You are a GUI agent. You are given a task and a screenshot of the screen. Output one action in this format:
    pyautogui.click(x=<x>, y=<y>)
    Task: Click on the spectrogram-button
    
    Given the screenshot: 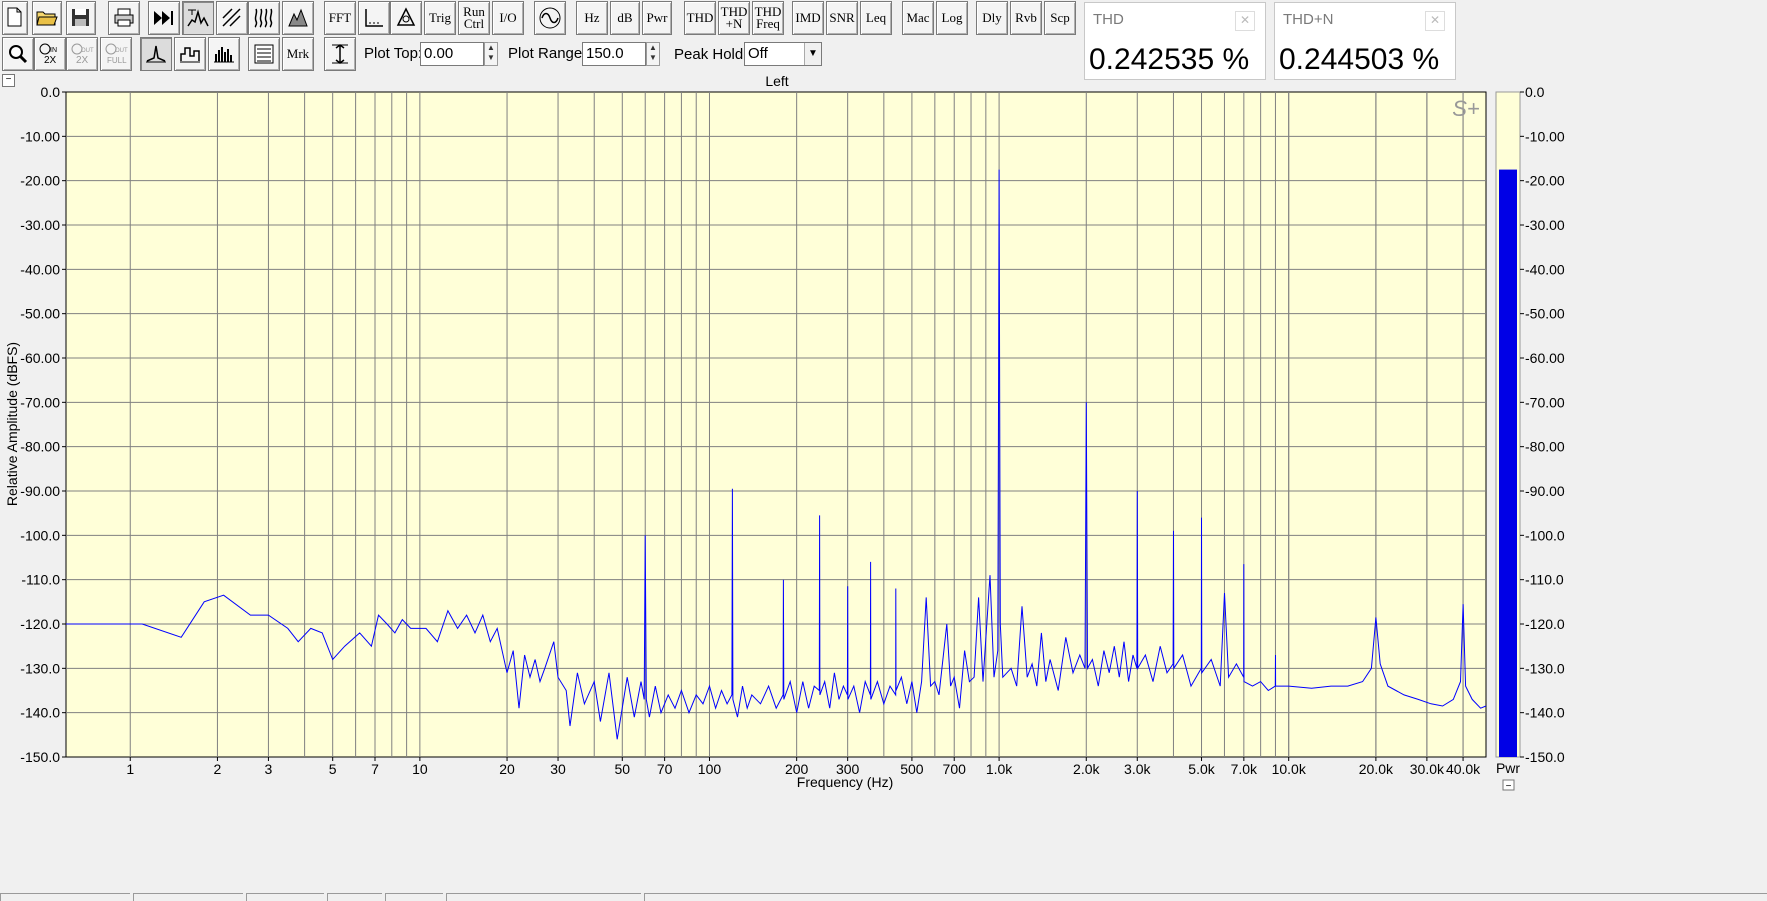 What is the action you would take?
    pyautogui.click(x=264, y=18)
    